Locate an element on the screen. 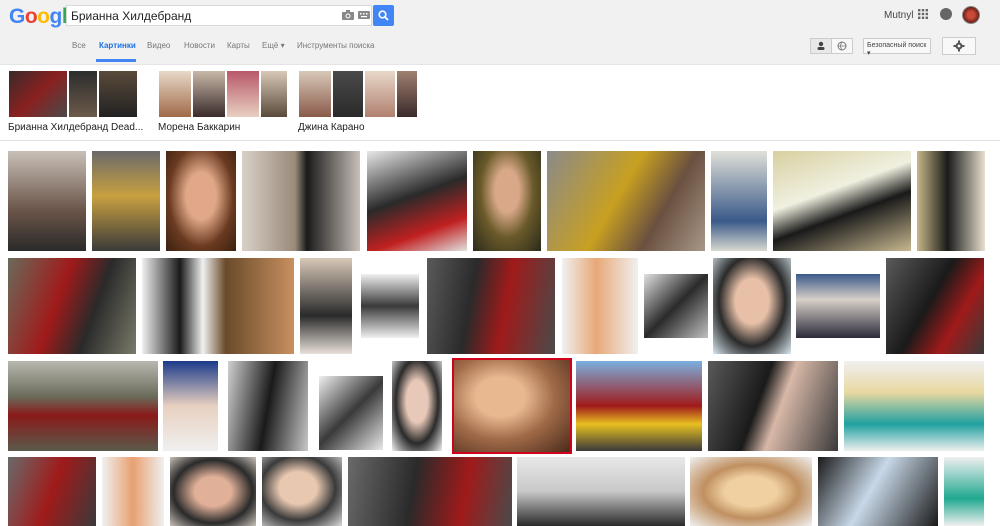 The width and height of the screenshot is (1000, 526). keyboard-icon is located at coordinates (364, 15).